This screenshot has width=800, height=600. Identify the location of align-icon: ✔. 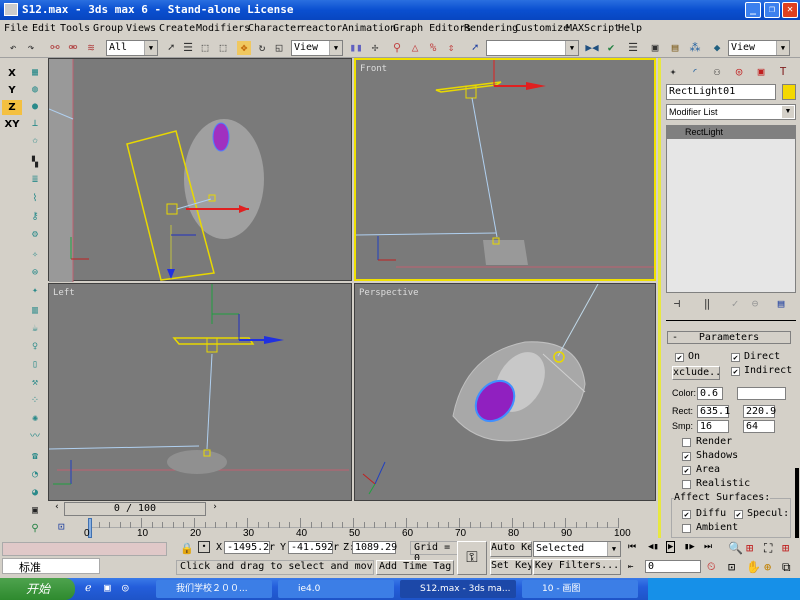
(611, 48).